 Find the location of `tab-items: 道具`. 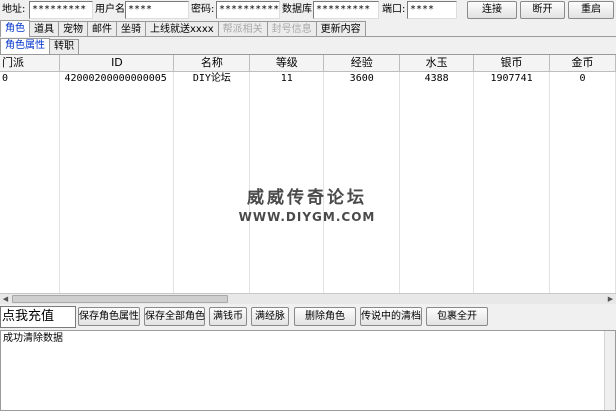

tab-items: 道具 is located at coordinates (44, 29).